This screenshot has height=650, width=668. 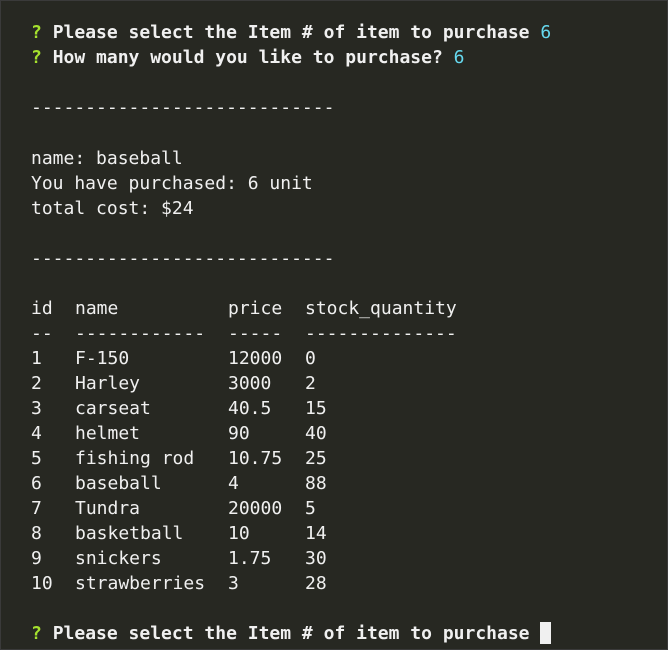 What do you see at coordinates (381, 308) in the screenshot?
I see `header-stock-quantity: stock_quantity` at bounding box center [381, 308].